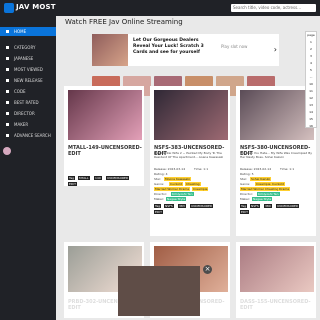  What do you see at coordinates (7, 113) in the screenshot?
I see `user-icon` at bounding box center [7, 113].